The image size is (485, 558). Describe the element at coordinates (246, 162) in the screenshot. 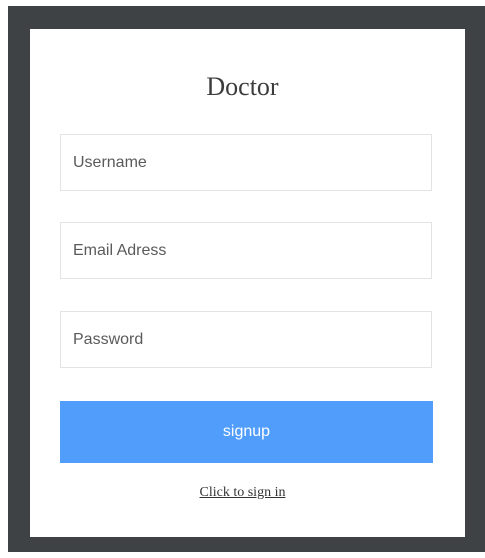

I see `username-input` at that location.